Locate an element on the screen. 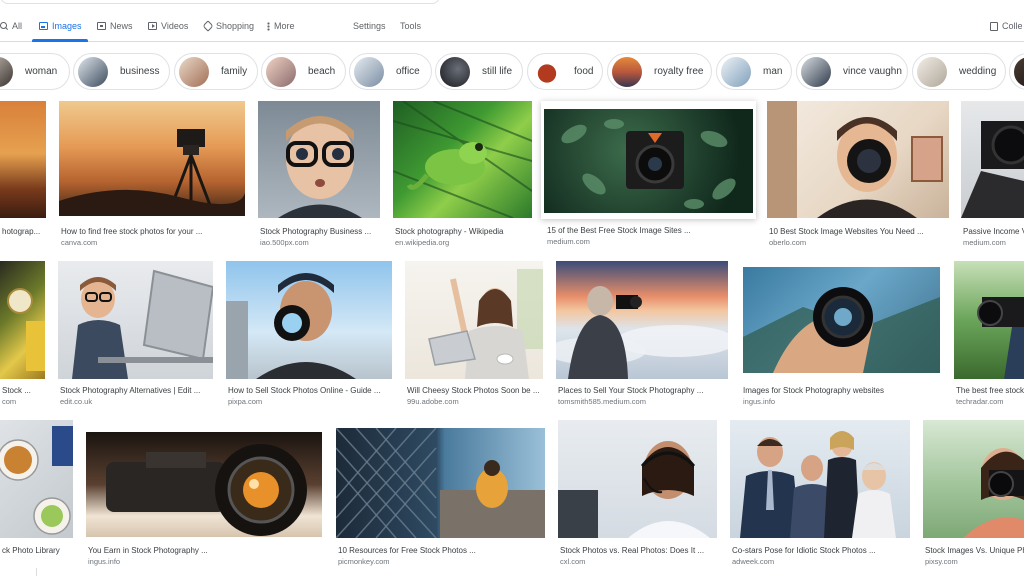  result-source: tomsmith585.medium.com is located at coordinates (644, 401).